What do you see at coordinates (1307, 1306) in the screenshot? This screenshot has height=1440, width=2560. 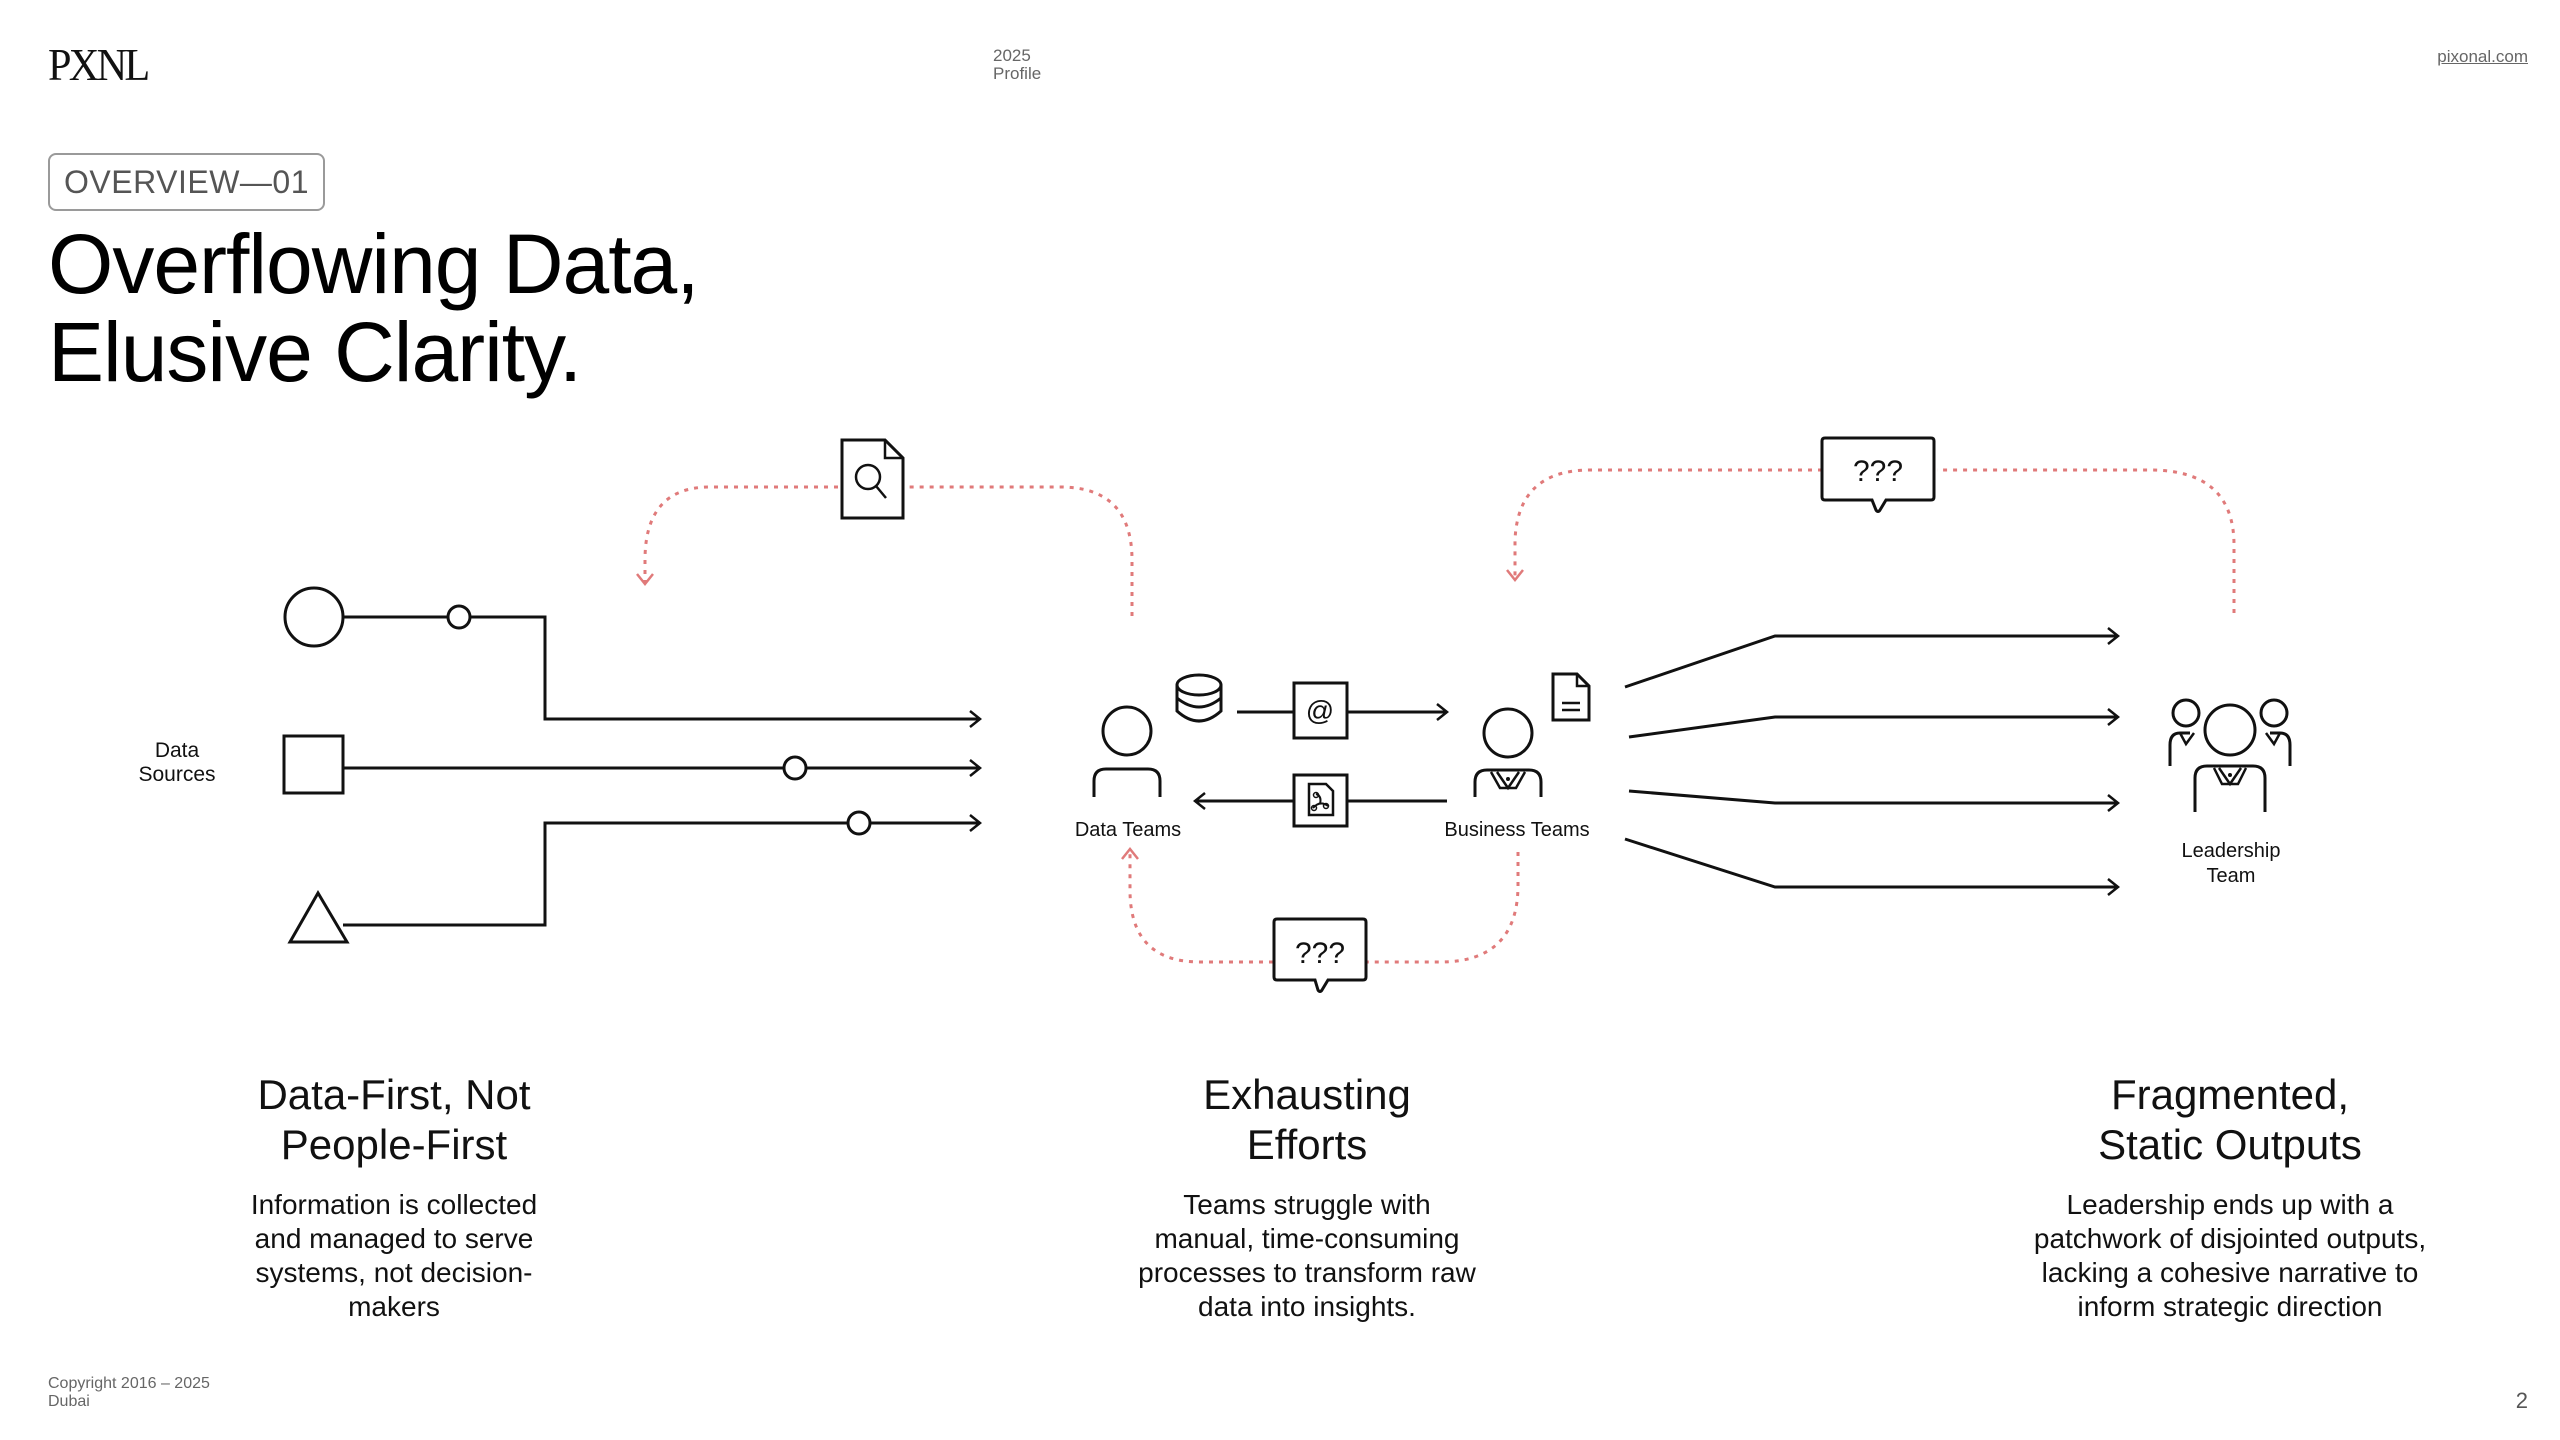 I see `column-body-line: data into insights.` at bounding box center [1307, 1306].